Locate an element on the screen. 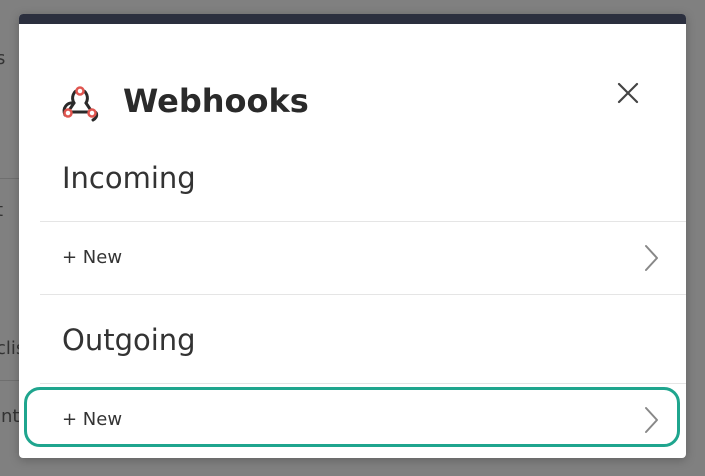 The width and height of the screenshot is (705, 476). background-text-fragment: int is located at coordinates (10, 416).